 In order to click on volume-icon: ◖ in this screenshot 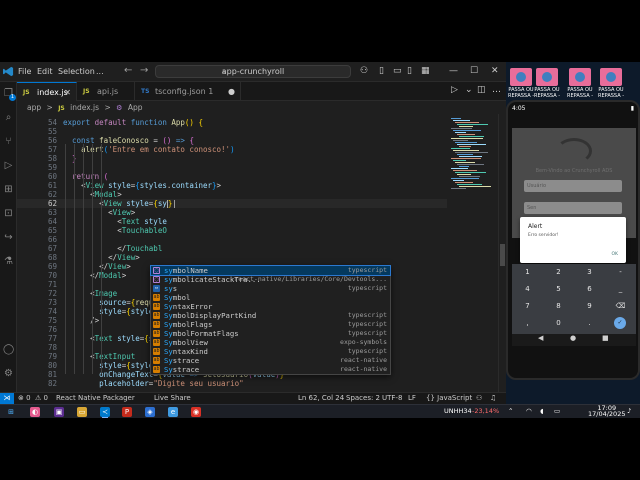, I will do `click(541, 411)`.